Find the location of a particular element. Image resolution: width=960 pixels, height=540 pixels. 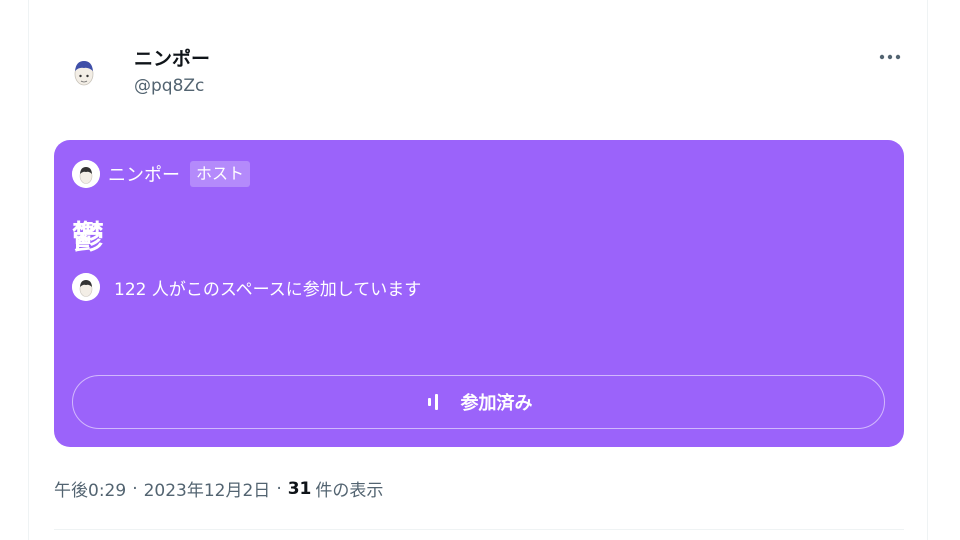

audio-bars-icon is located at coordinates (432, 402).